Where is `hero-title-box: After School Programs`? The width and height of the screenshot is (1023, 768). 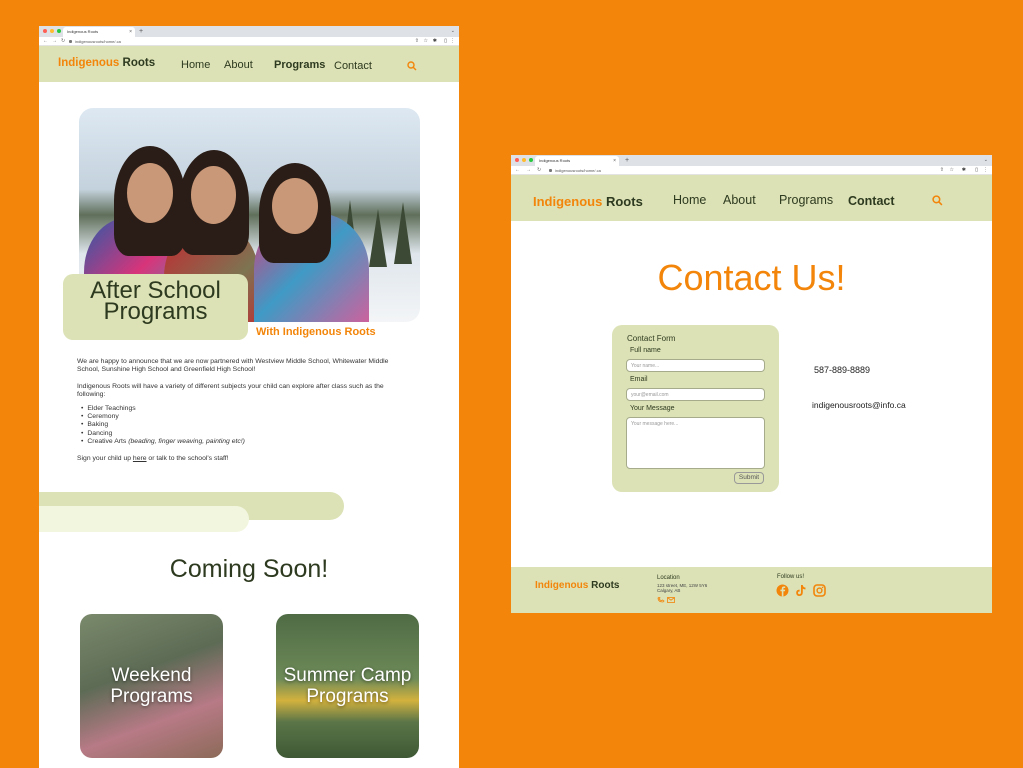 hero-title-box: After School Programs is located at coordinates (155, 307).